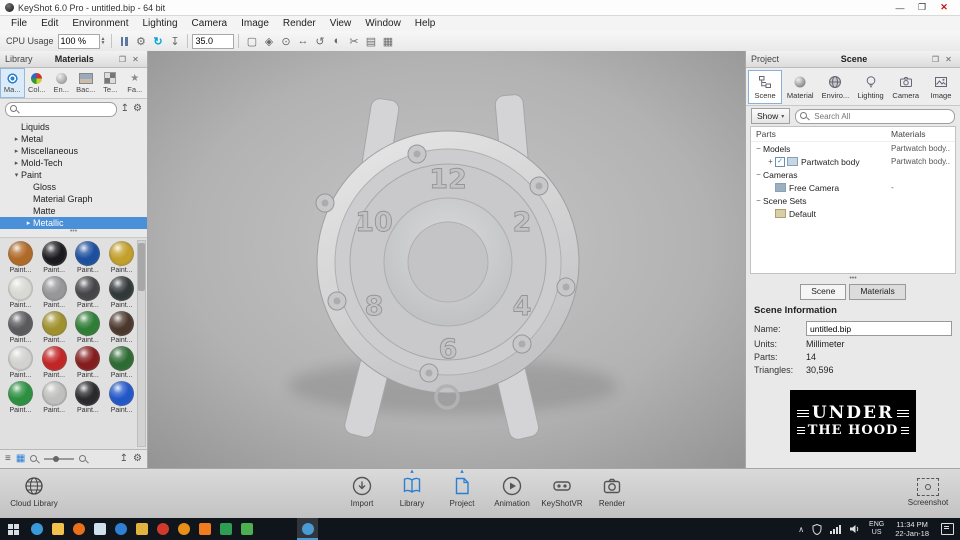 The width and height of the screenshot is (960, 540). Describe the element at coordinates (162, 529) in the screenshot. I see `opera-icon` at that location.